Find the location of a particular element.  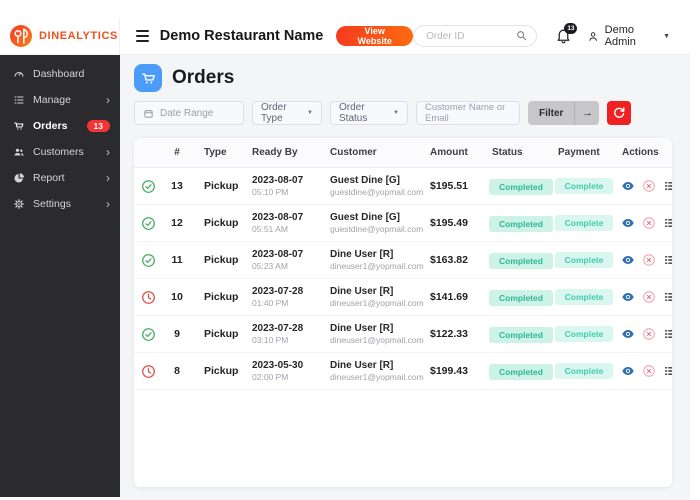

sidebar-item-label: Dashboard is located at coordinates (59, 74).